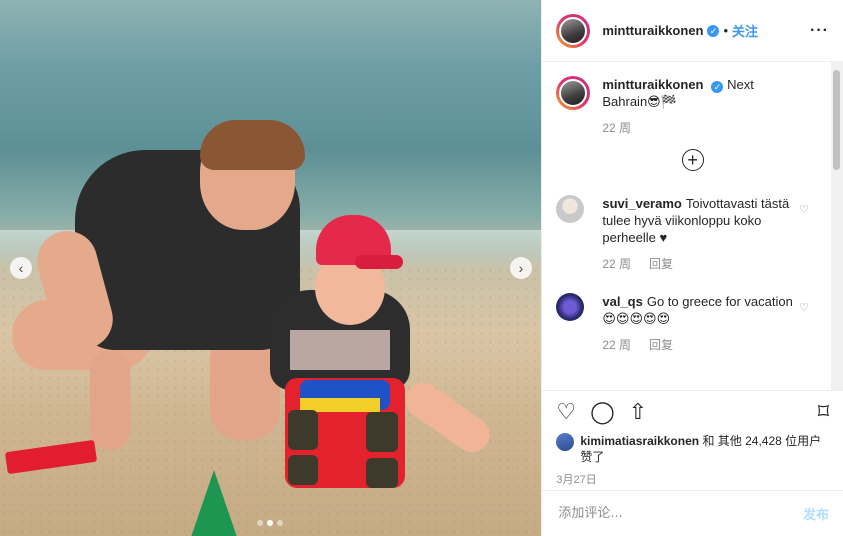  What do you see at coordinates (642, 203) in the screenshot?
I see `commenter-username: suvi_veramo` at bounding box center [642, 203].